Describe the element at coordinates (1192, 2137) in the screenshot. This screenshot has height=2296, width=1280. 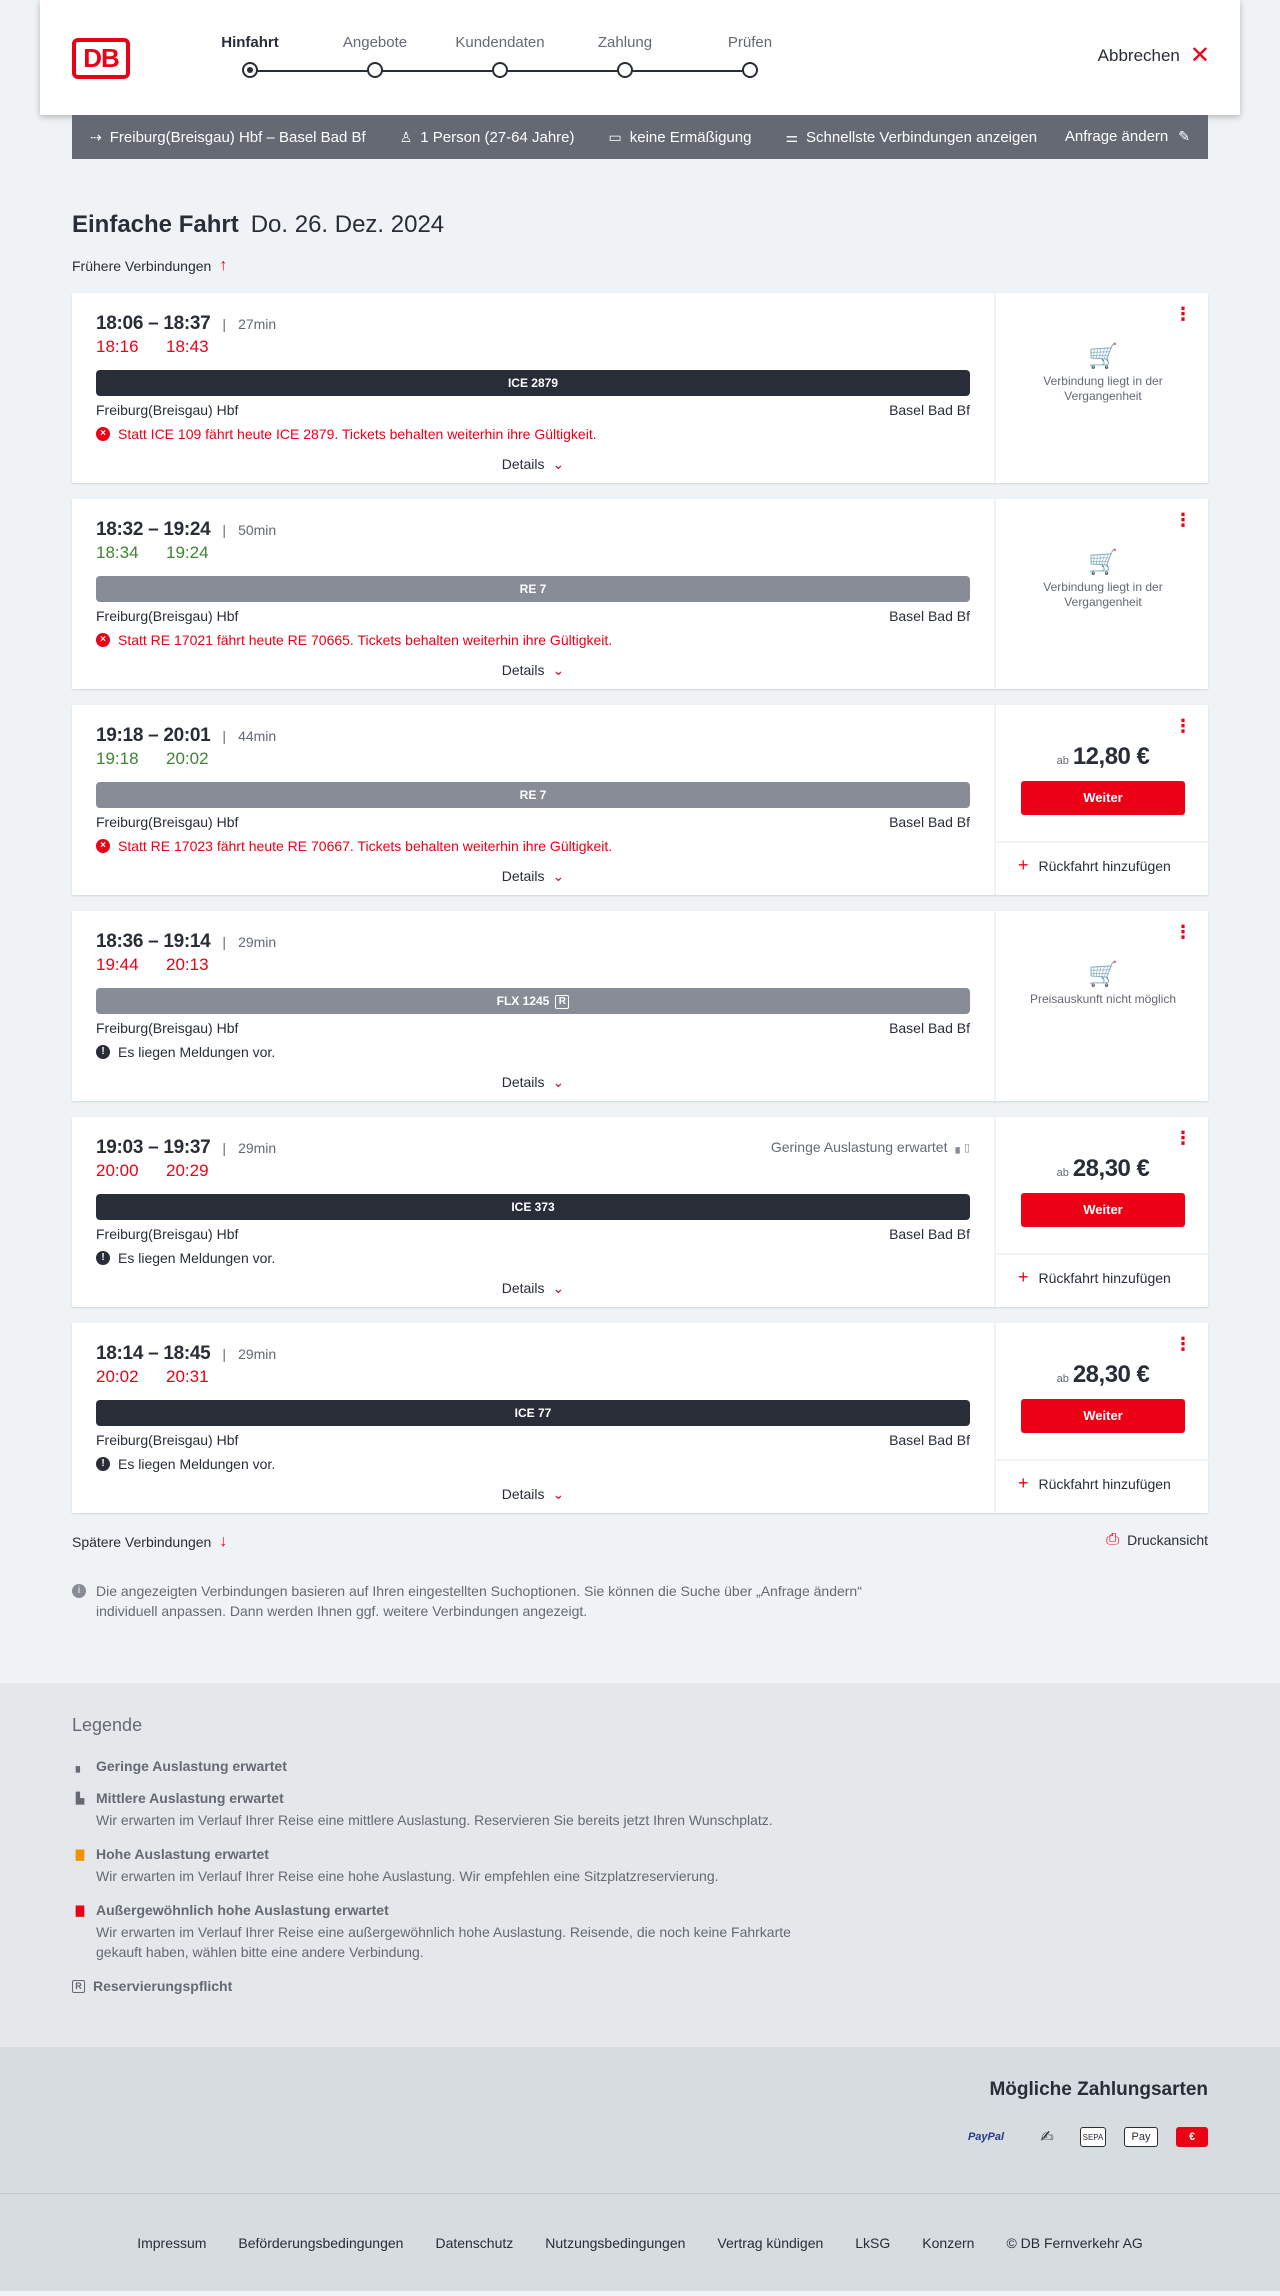
I see `db-card-icon: €` at that location.